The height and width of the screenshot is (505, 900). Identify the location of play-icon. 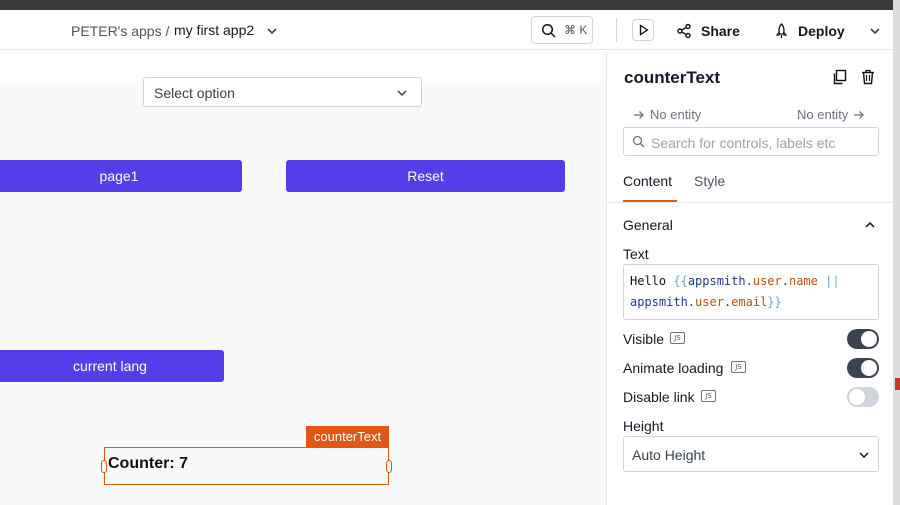
(644, 30).